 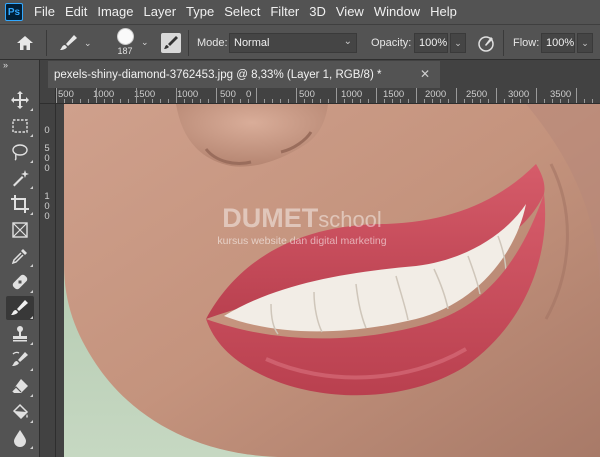 What do you see at coordinates (350, 12) in the screenshot?
I see `menu-view: View` at bounding box center [350, 12].